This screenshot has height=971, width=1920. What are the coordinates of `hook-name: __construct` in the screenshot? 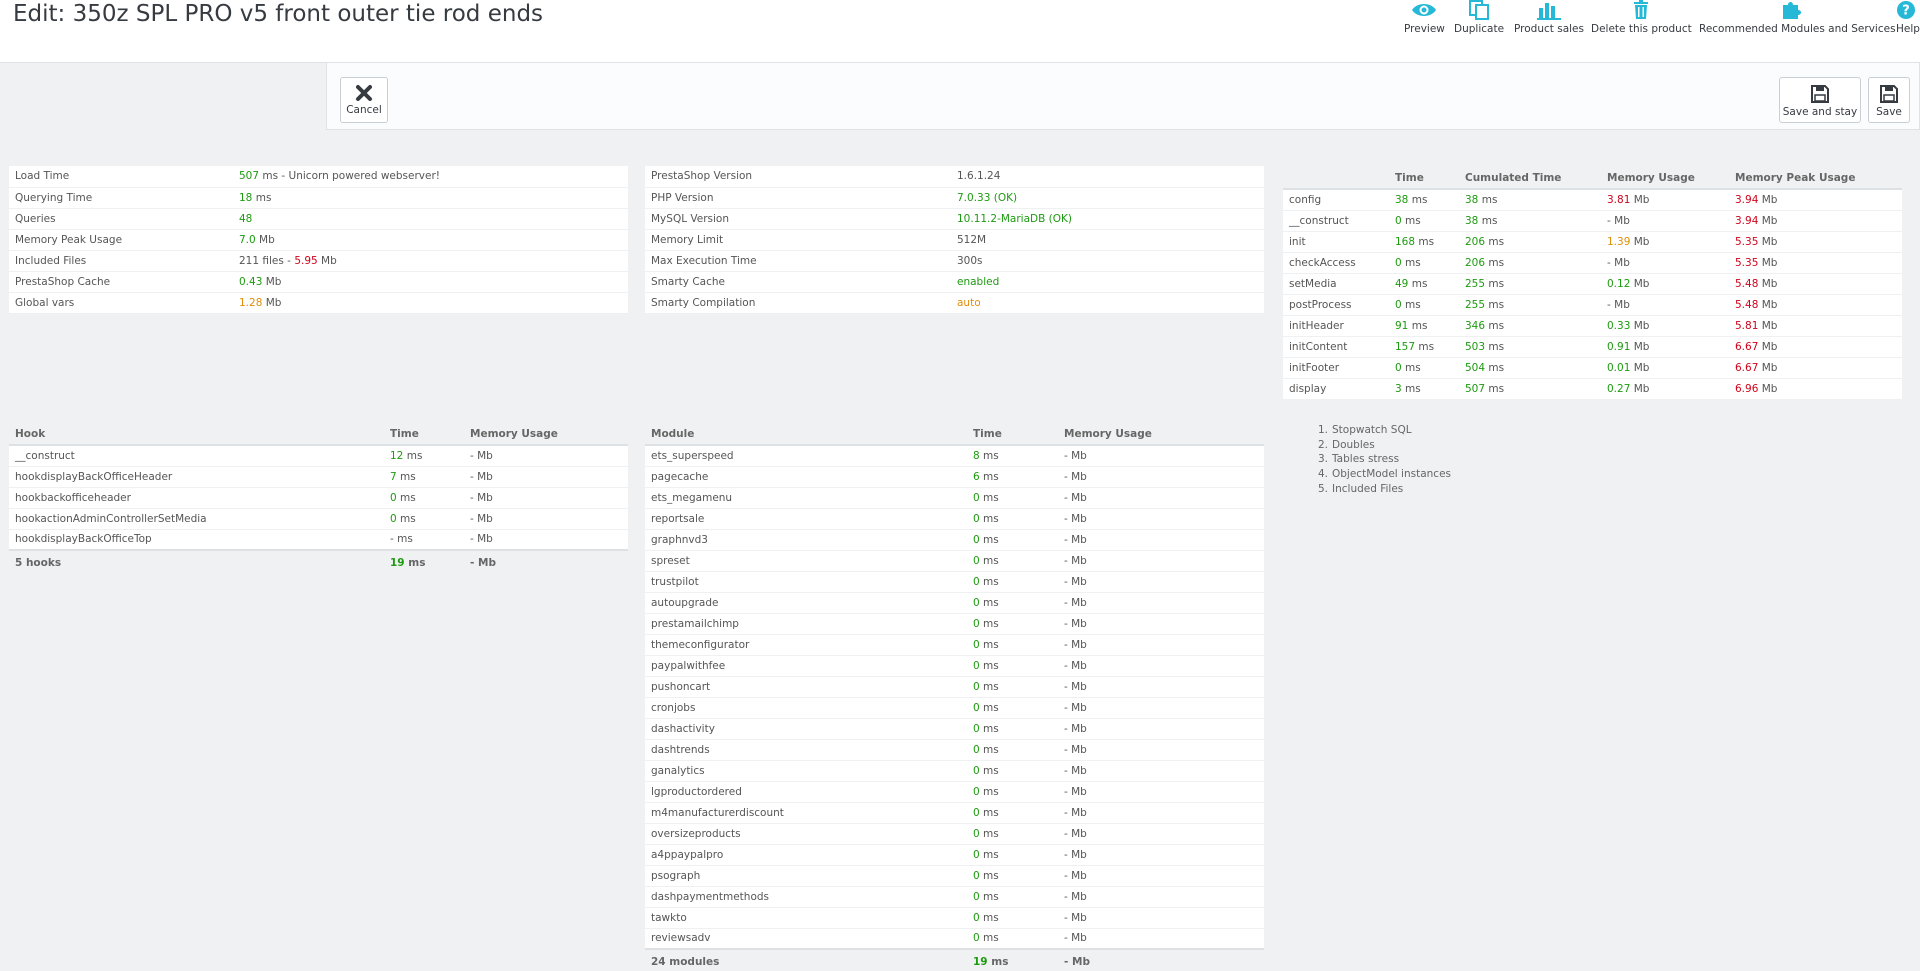 It's located at (196, 456).